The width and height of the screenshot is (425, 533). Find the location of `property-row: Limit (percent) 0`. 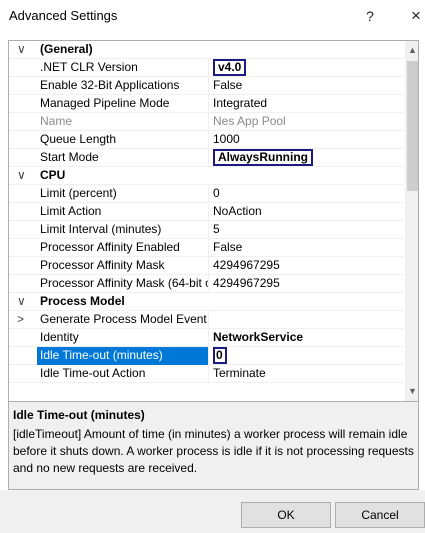

property-row: Limit (percent) 0 is located at coordinates (206, 194).